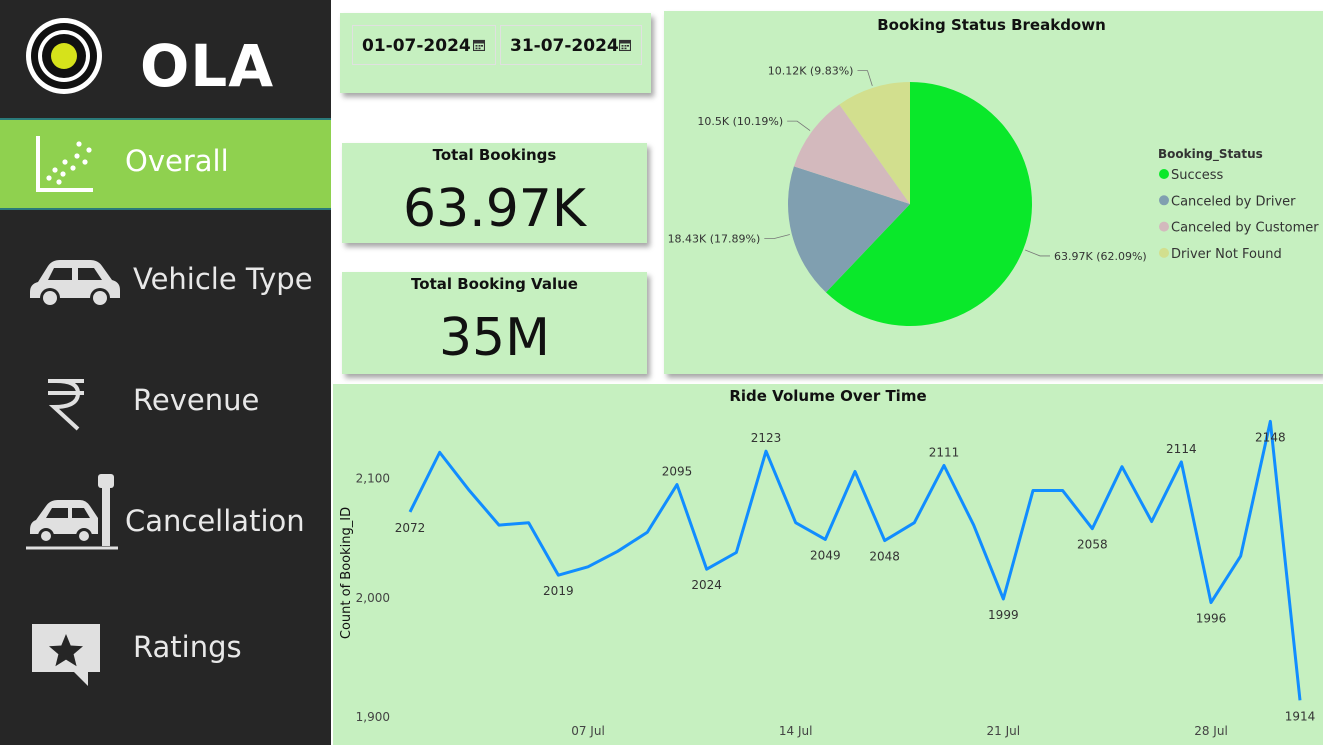  Describe the element at coordinates (373, 717) in the screenshot. I see `y-tick-label: 1,900` at that location.